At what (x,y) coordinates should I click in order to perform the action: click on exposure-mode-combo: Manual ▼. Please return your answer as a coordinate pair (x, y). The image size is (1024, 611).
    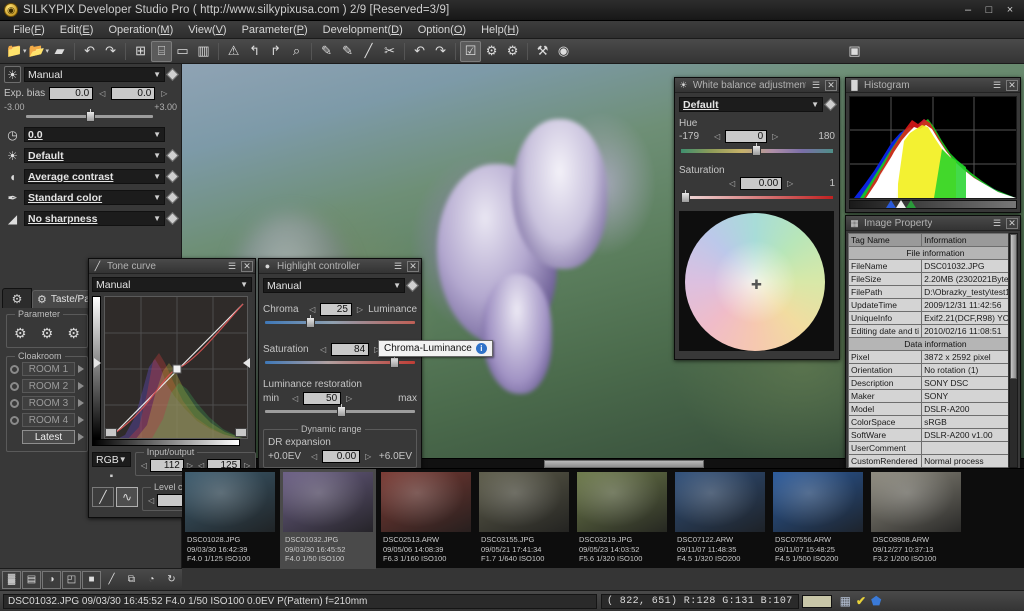
    Looking at the image, I should click on (94, 74).